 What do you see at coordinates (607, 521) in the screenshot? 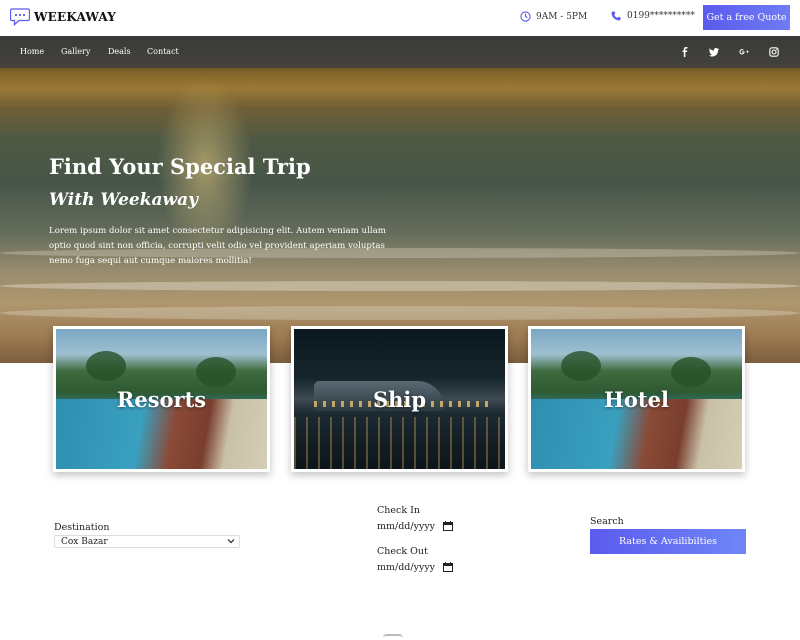
I see `search-label: Search` at bounding box center [607, 521].